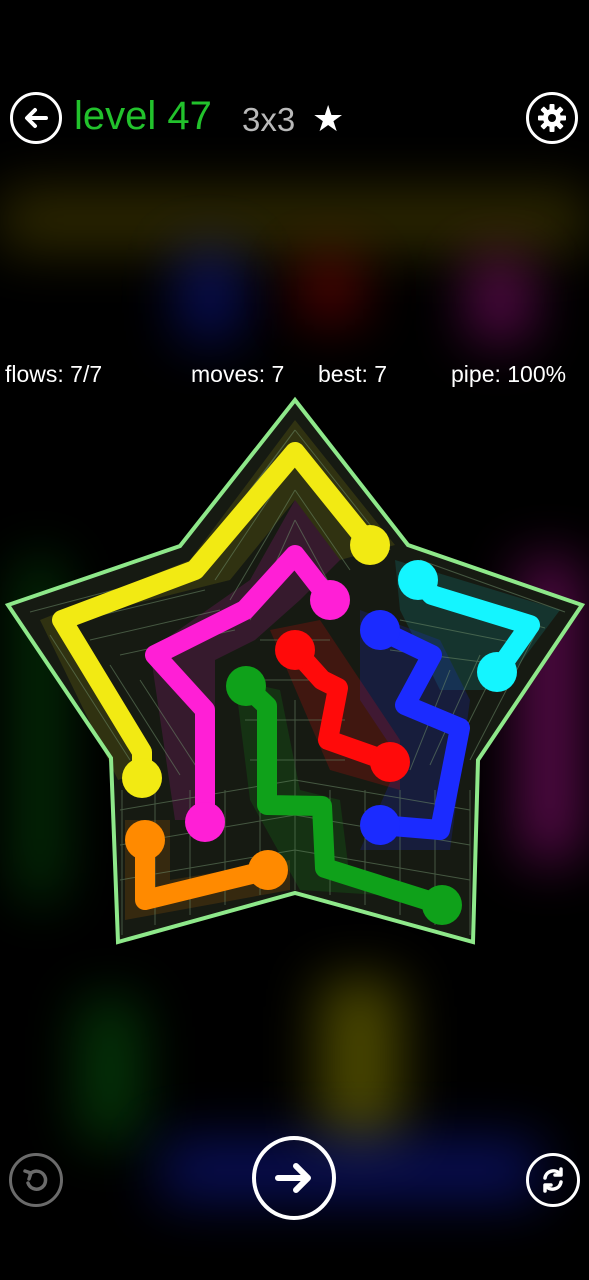  What do you see at coordinates (330, 600) in the screenshot?
I see `dot-magenta-start` at bounding box center [330, 600].